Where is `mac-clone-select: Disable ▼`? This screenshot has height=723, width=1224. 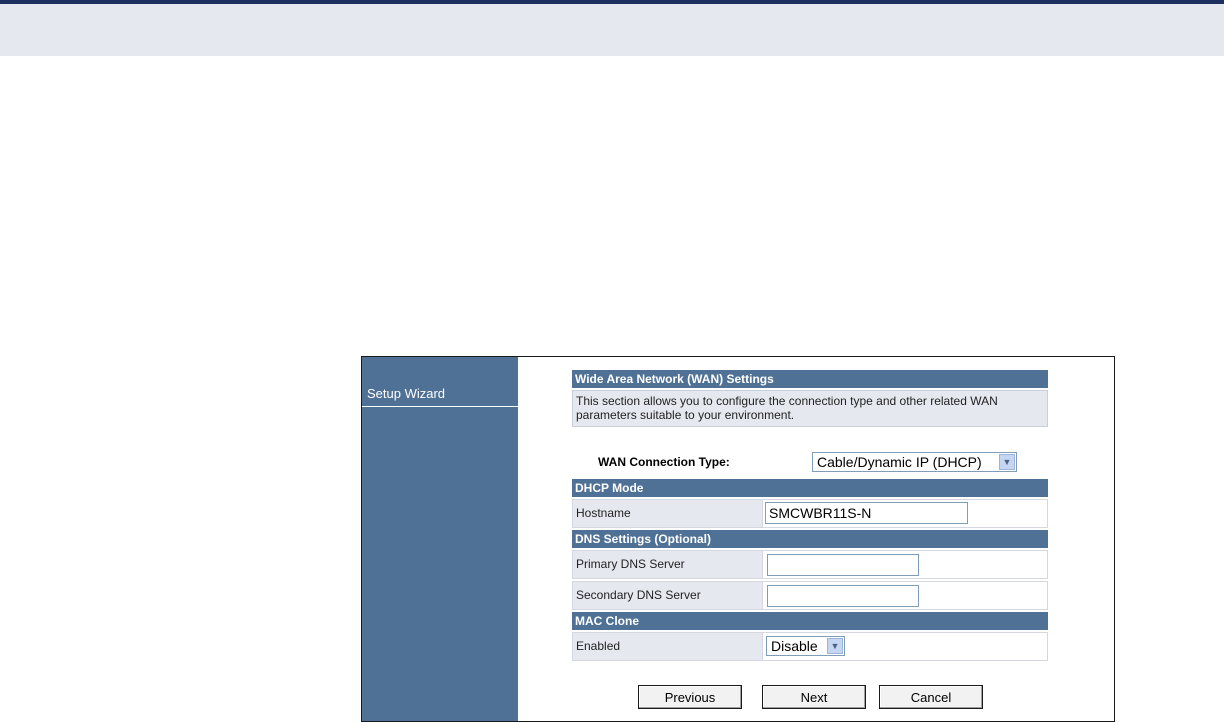
mac-clone-select: Disable ▼ is located at coordinates (805, 646).